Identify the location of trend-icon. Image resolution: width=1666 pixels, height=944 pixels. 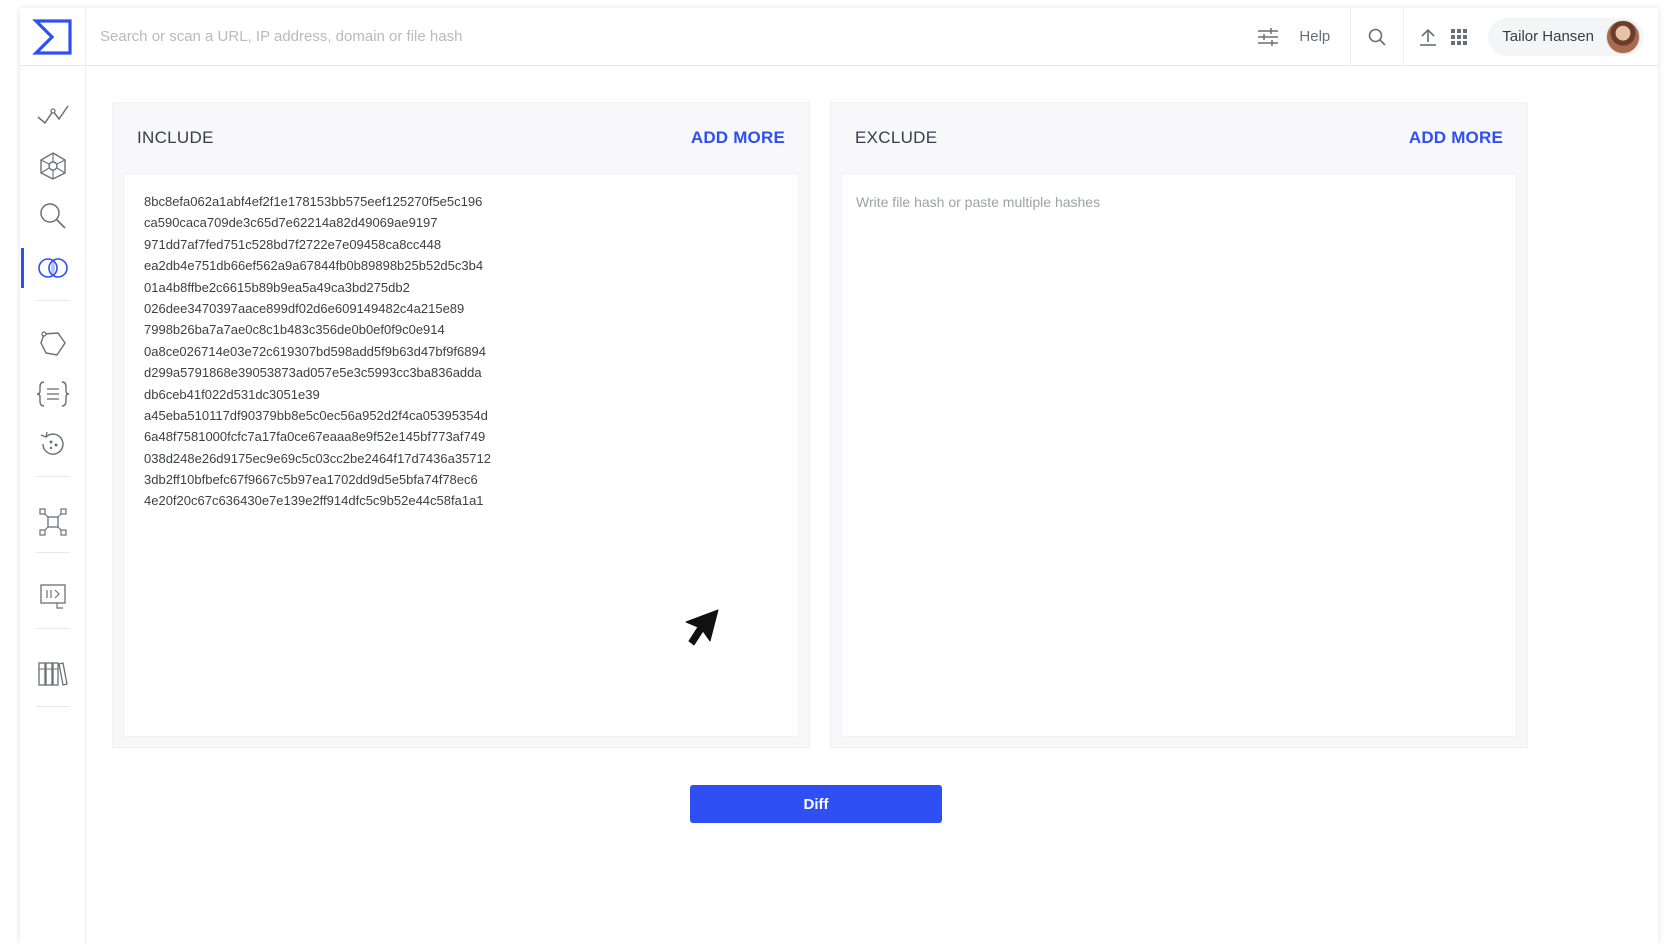
(53, 115).